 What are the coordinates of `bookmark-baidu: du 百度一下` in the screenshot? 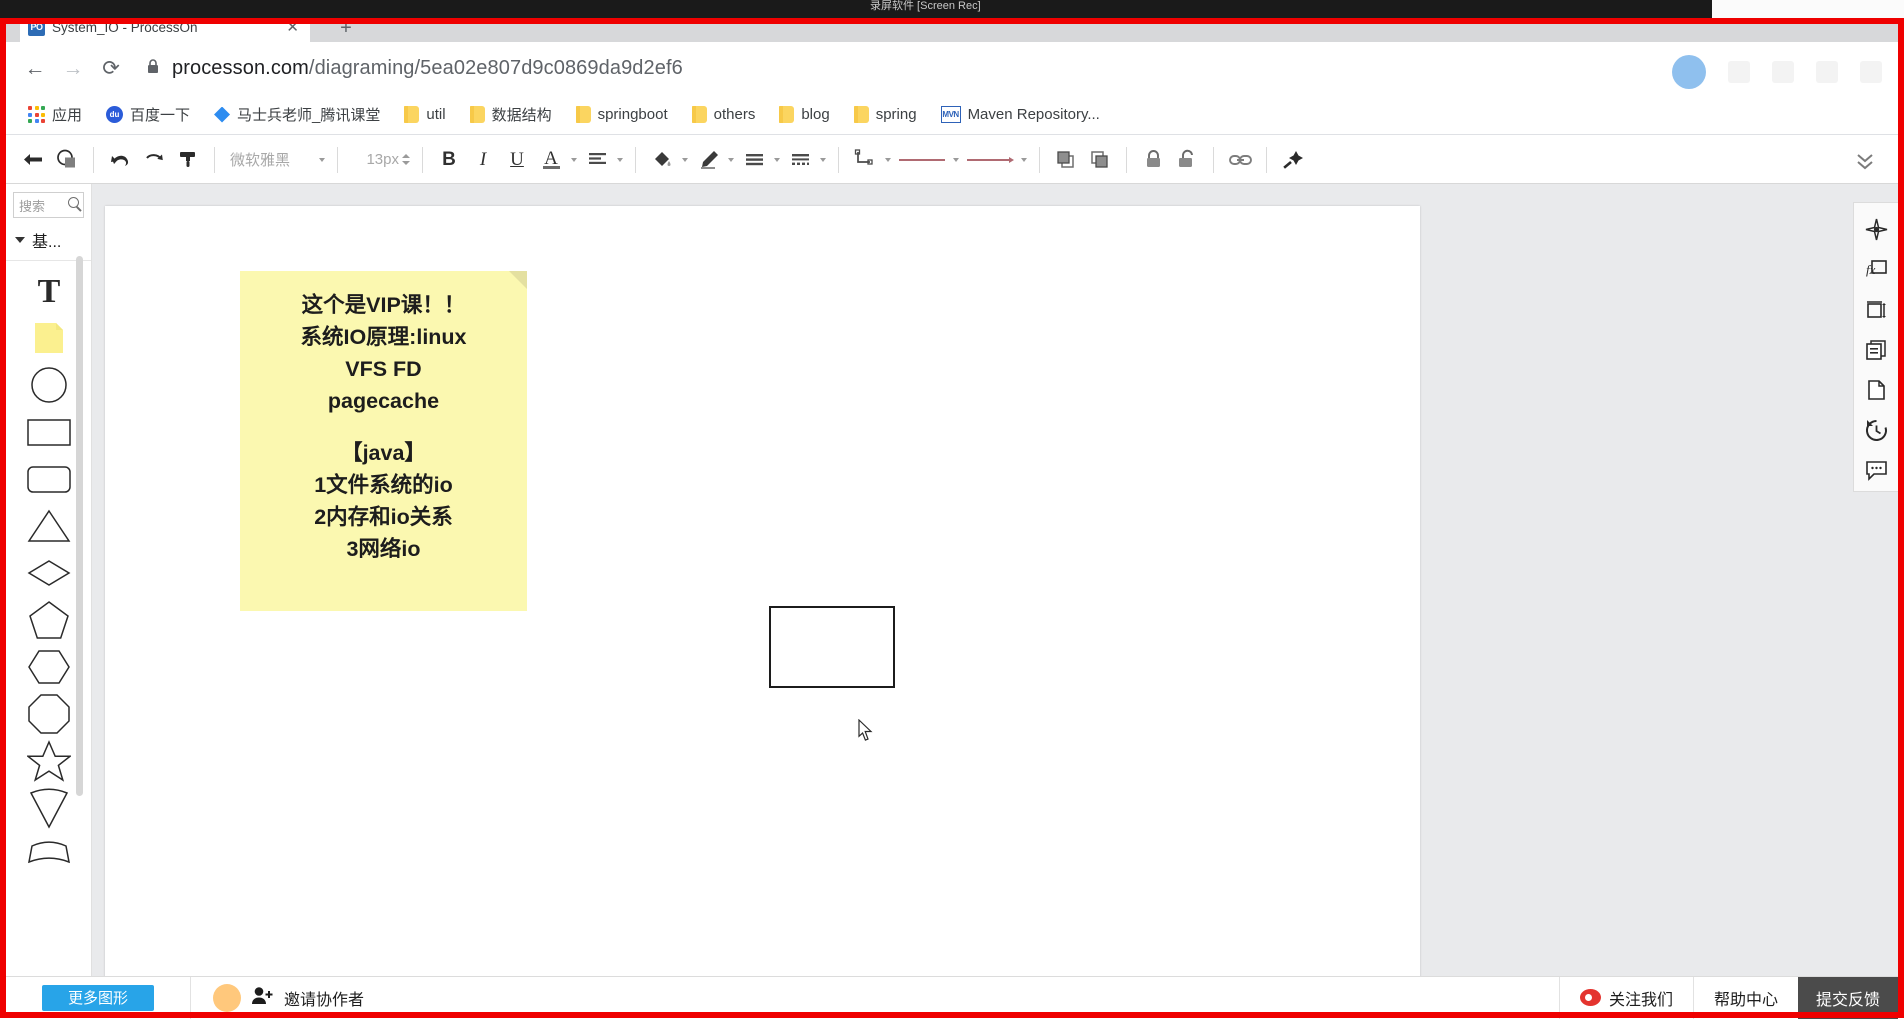 It's located at (148, 114).